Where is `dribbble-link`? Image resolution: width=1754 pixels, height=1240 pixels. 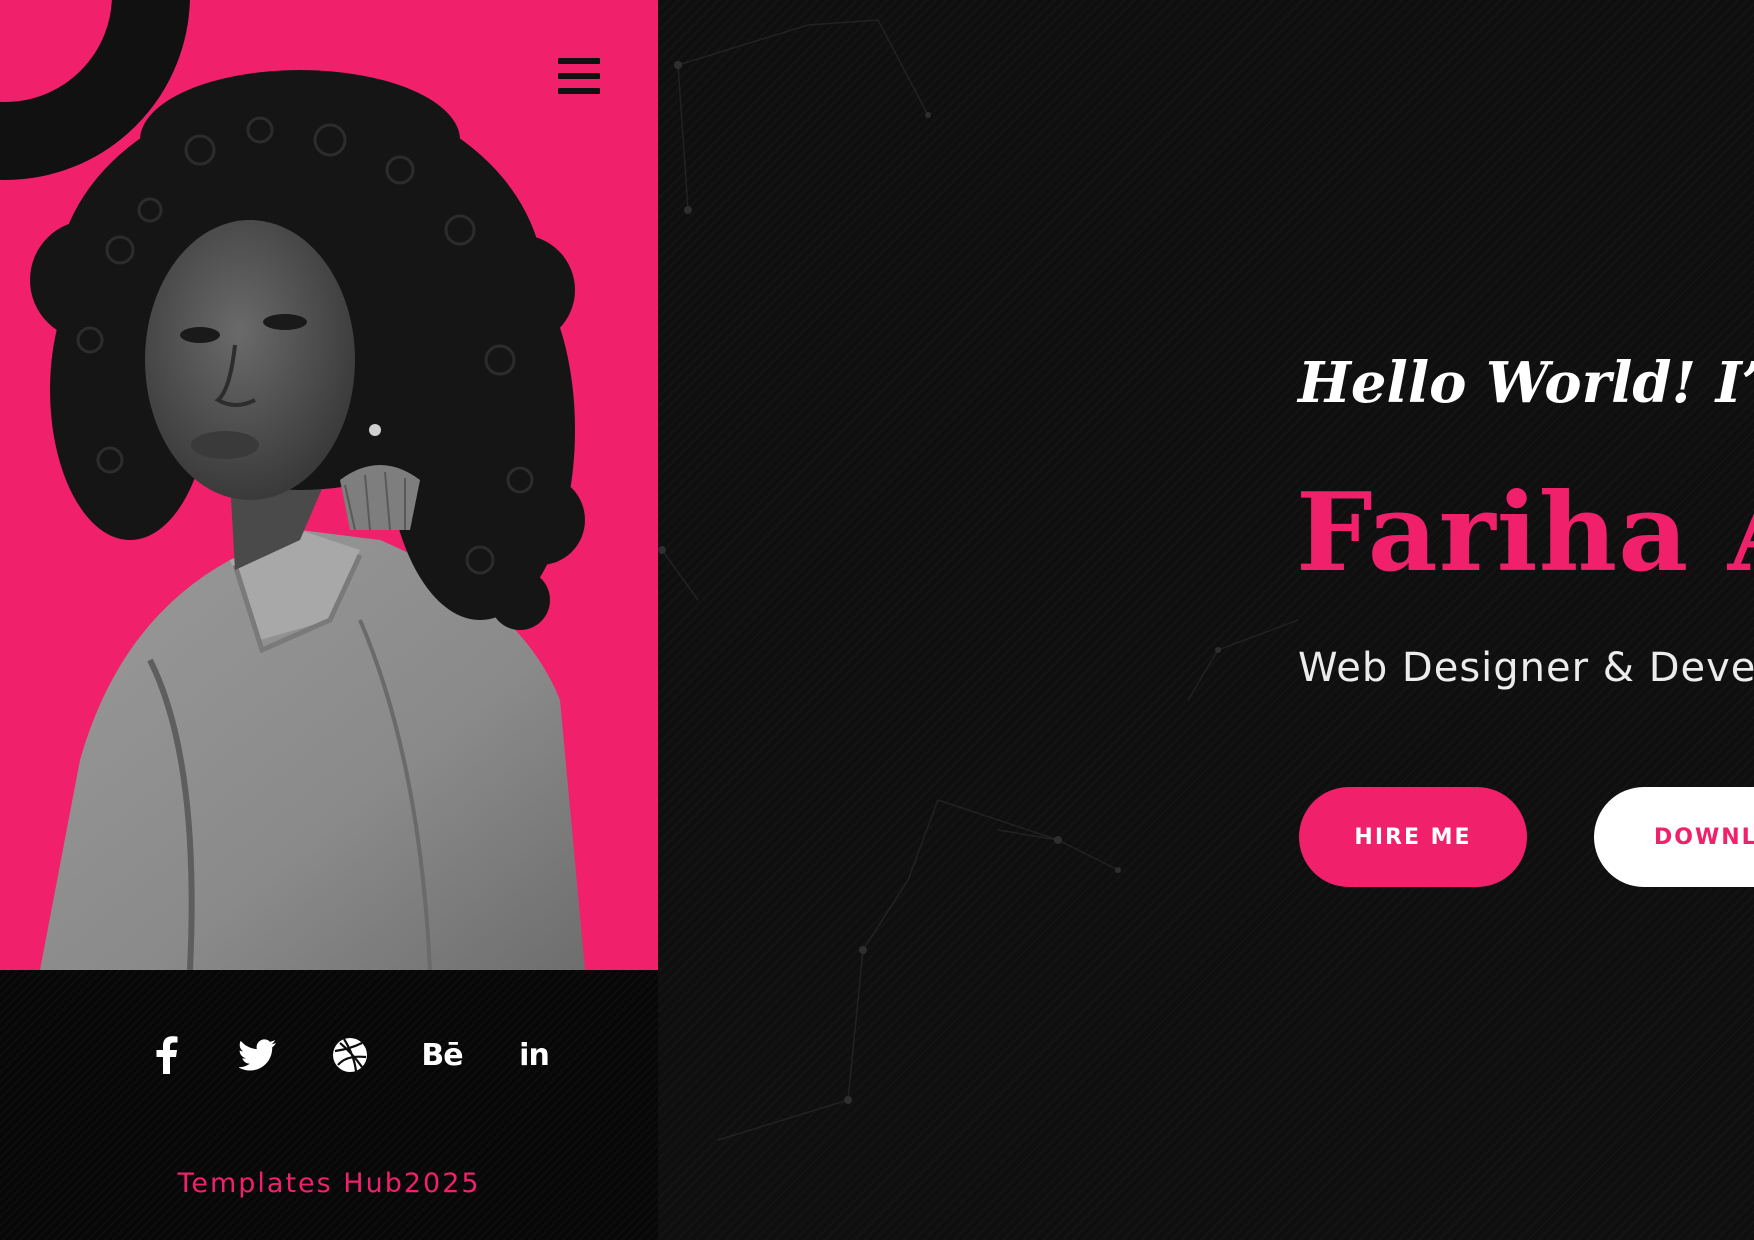
dribbble-link is located at coordinates (350, 1055).